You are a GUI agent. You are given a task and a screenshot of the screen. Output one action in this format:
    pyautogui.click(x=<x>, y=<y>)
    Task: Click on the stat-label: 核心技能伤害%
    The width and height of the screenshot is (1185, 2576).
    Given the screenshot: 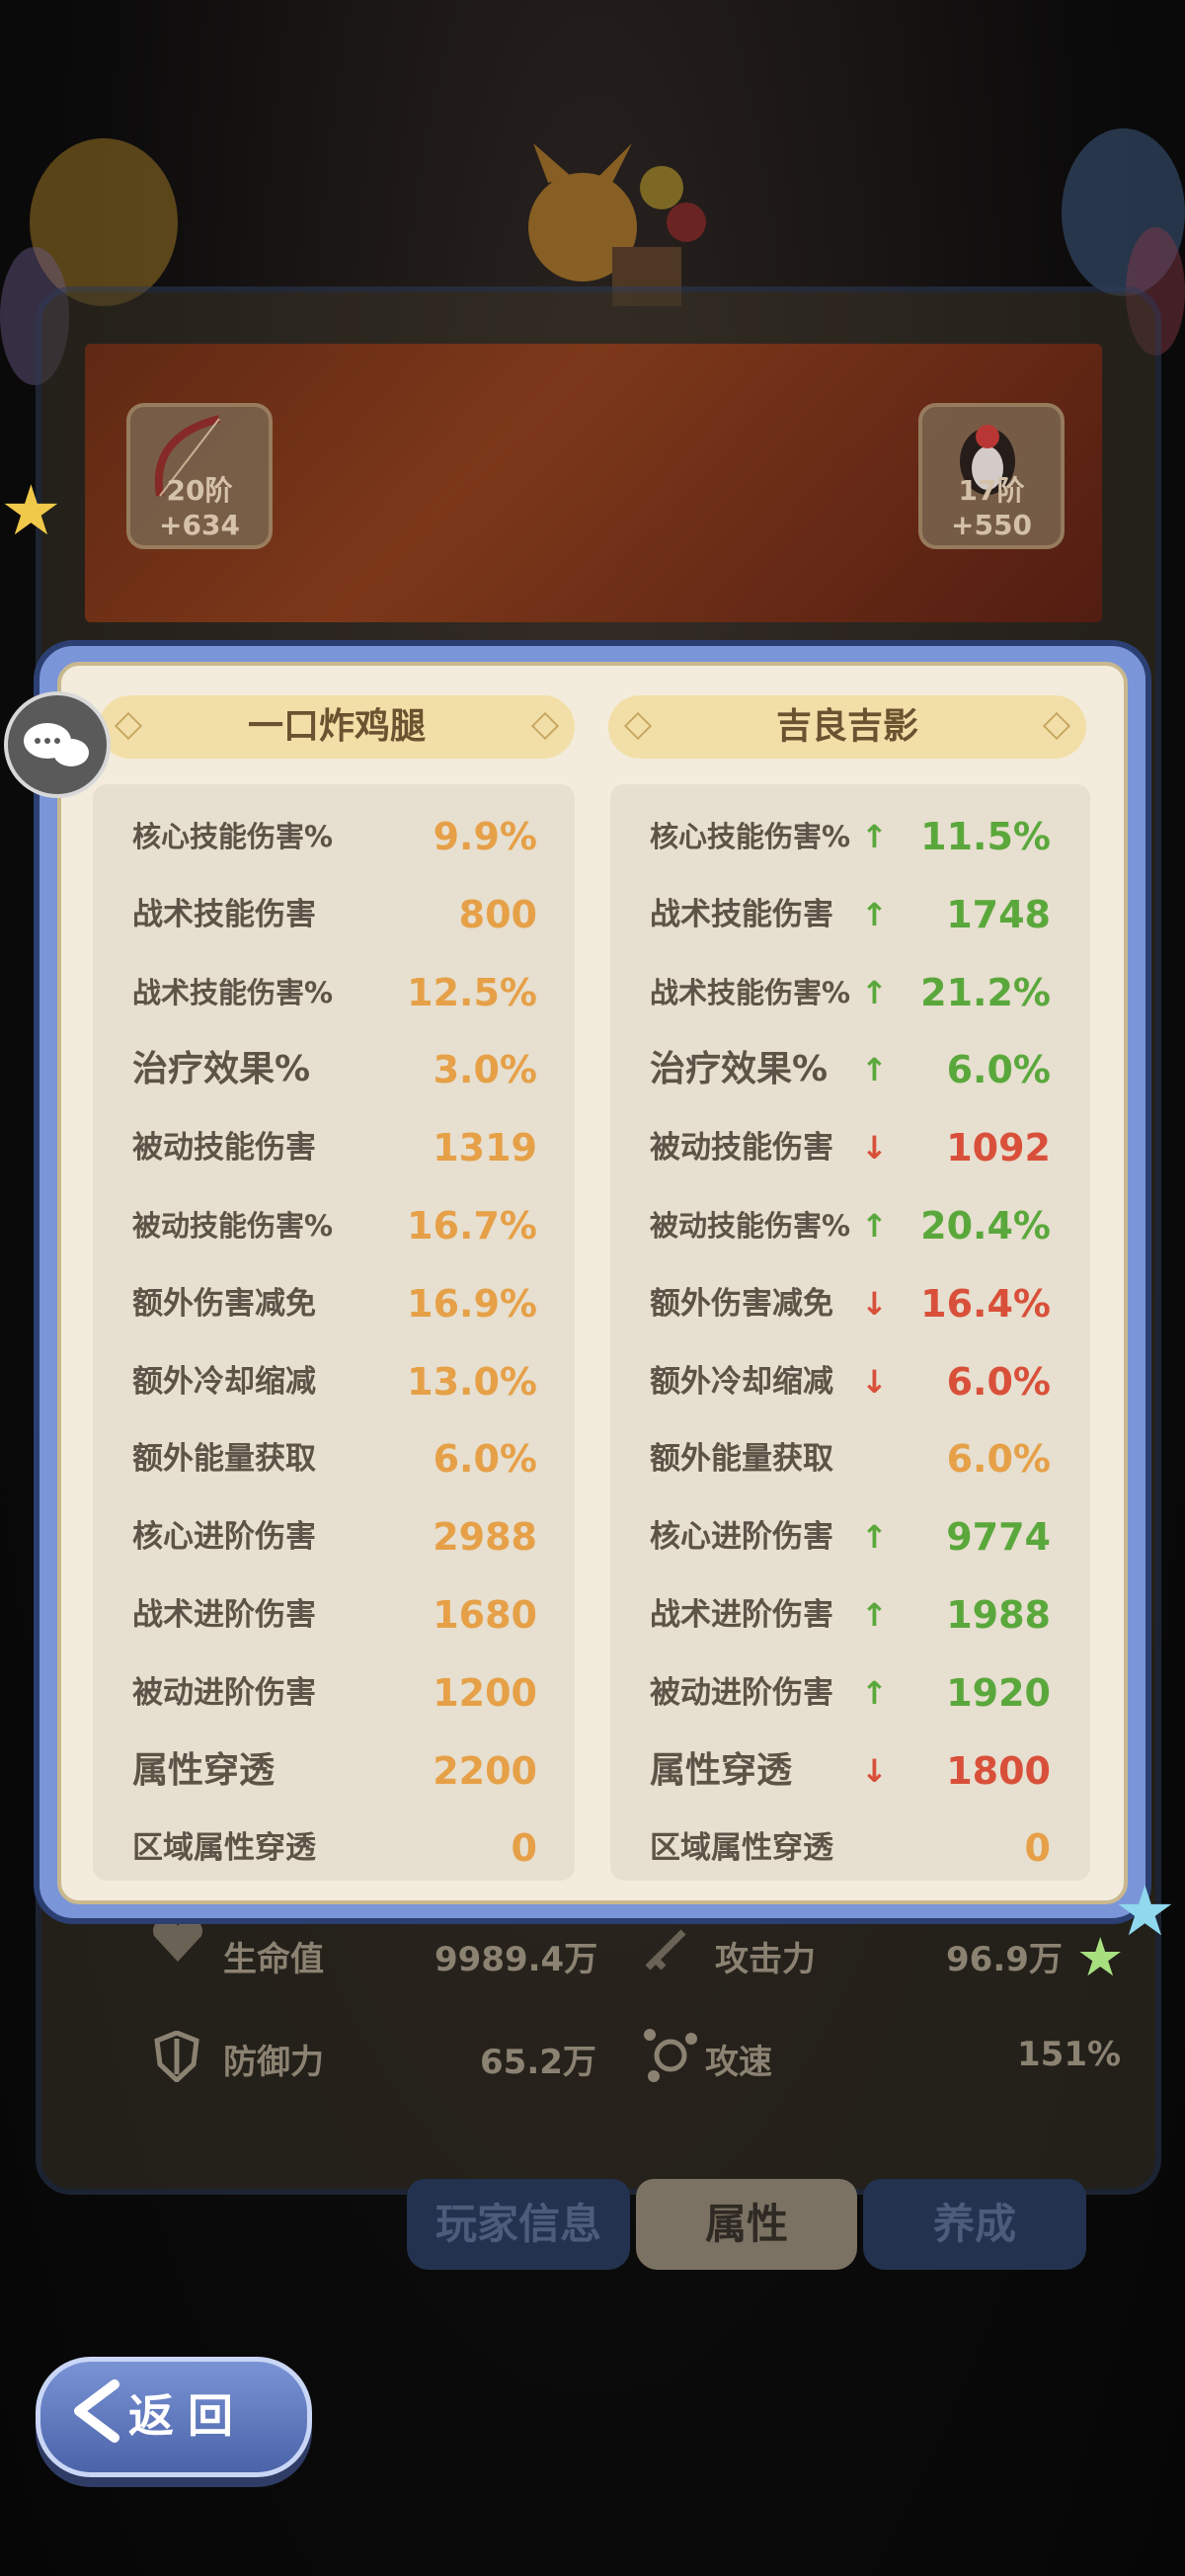 What is the action you would take?
    pyautogui.click(x=750, y=836)
    